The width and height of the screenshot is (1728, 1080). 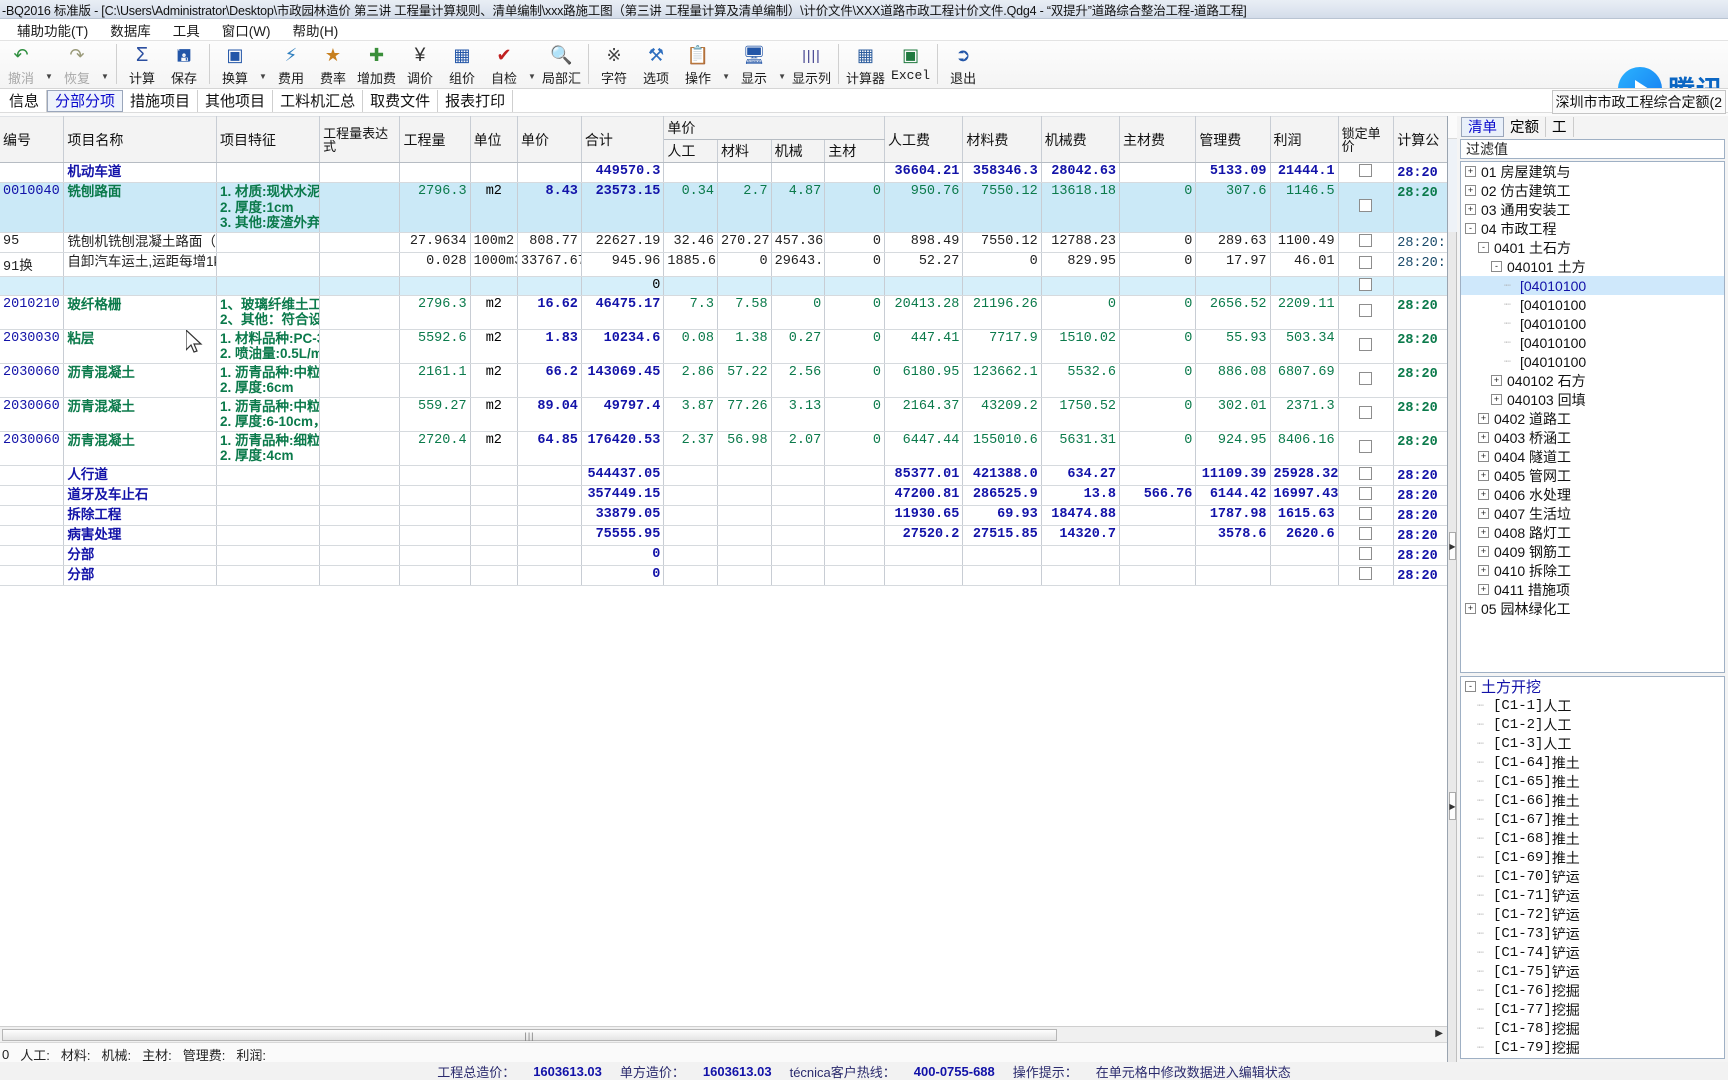 What do you see at coordinates (268, 312) in the screenshot?
I see `cell-feature: 1、玻璃纤维土工格栅，抗拉强度≥50KN／m2、其他：符合设计要求` at bounding box center [268, 312].